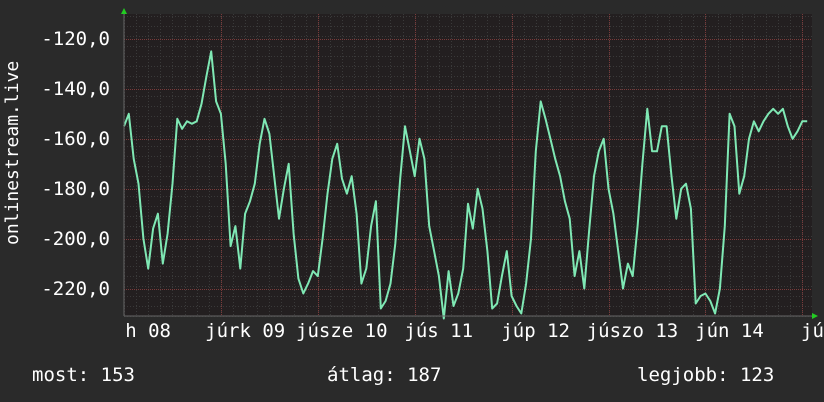 The width and height of the screenshot is (824, 402). Describe the element at coordinates (75, 38) in the screenshot. I see `y-tick-label: -120,0` at that location.